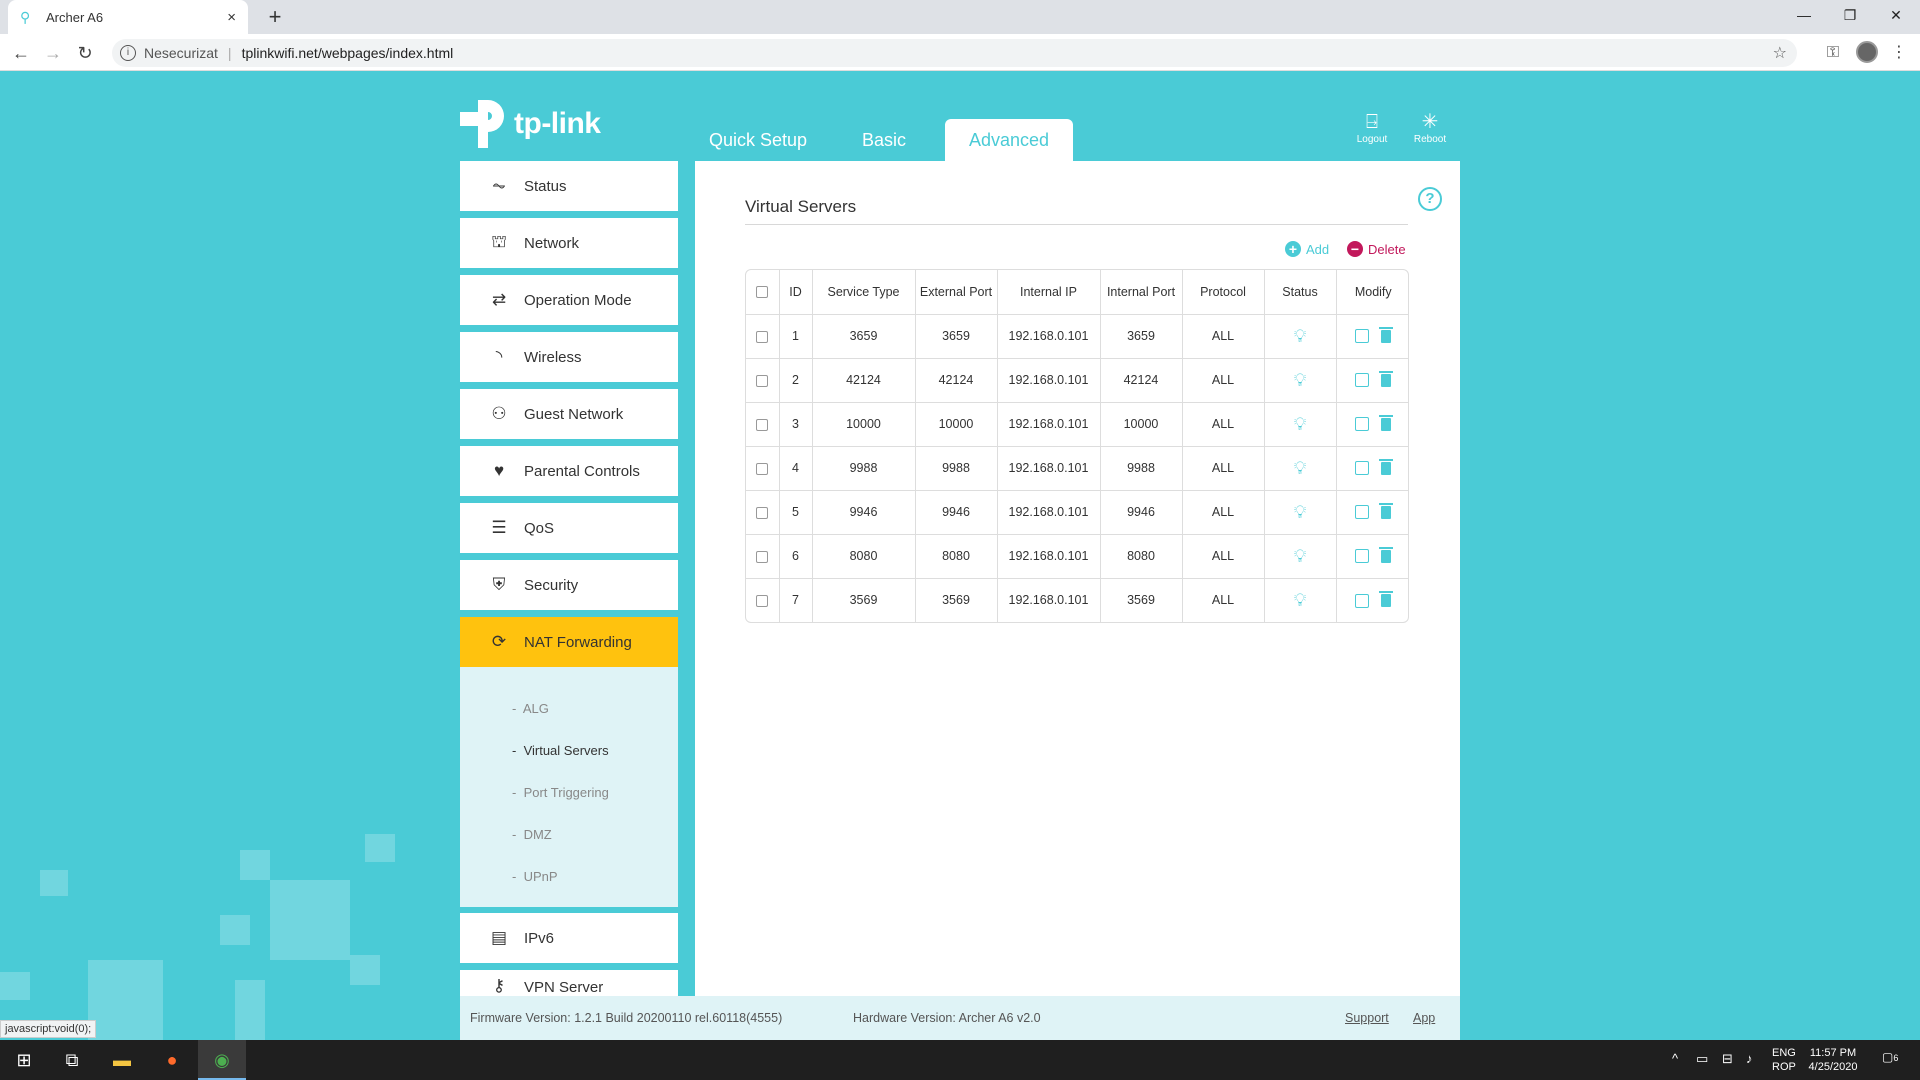 The height and width of the screenshot is (1080, 1920). I want to click on cell-protocol: ALL, so click(1223, 599).